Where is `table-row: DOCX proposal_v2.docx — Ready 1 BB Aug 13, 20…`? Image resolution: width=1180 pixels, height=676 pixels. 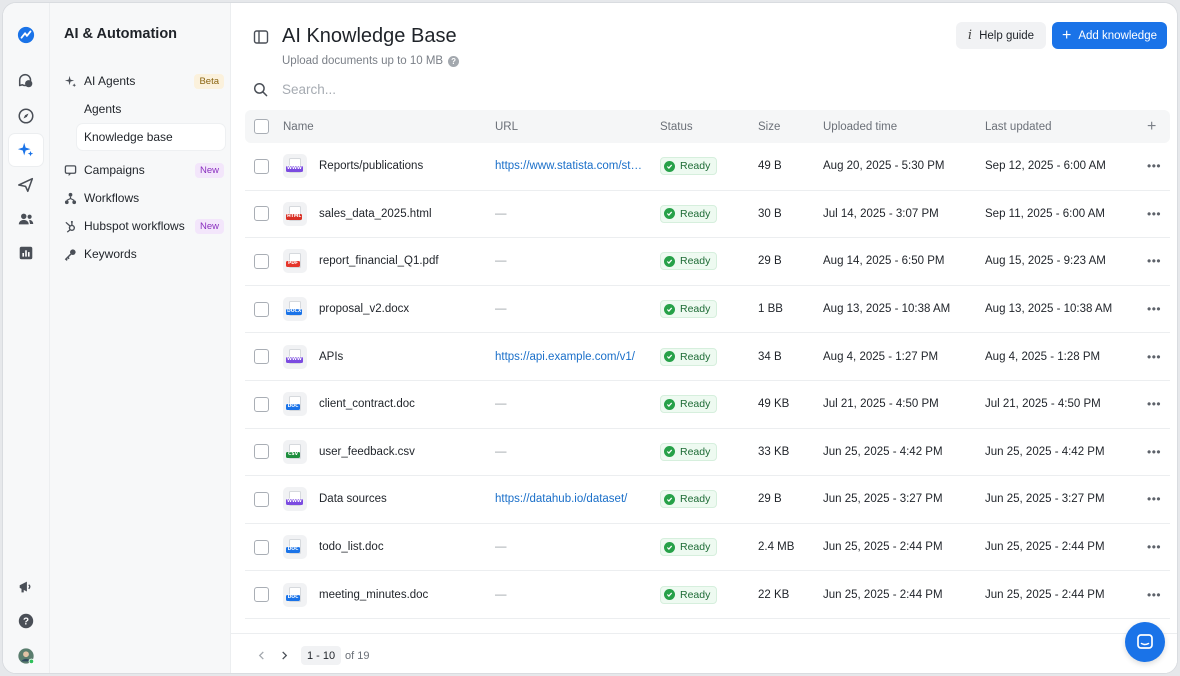
table-row: DOCX proposal_v2.docx — Ready 1 BB Aug 13, 20… is located at coordinates (707, 310).